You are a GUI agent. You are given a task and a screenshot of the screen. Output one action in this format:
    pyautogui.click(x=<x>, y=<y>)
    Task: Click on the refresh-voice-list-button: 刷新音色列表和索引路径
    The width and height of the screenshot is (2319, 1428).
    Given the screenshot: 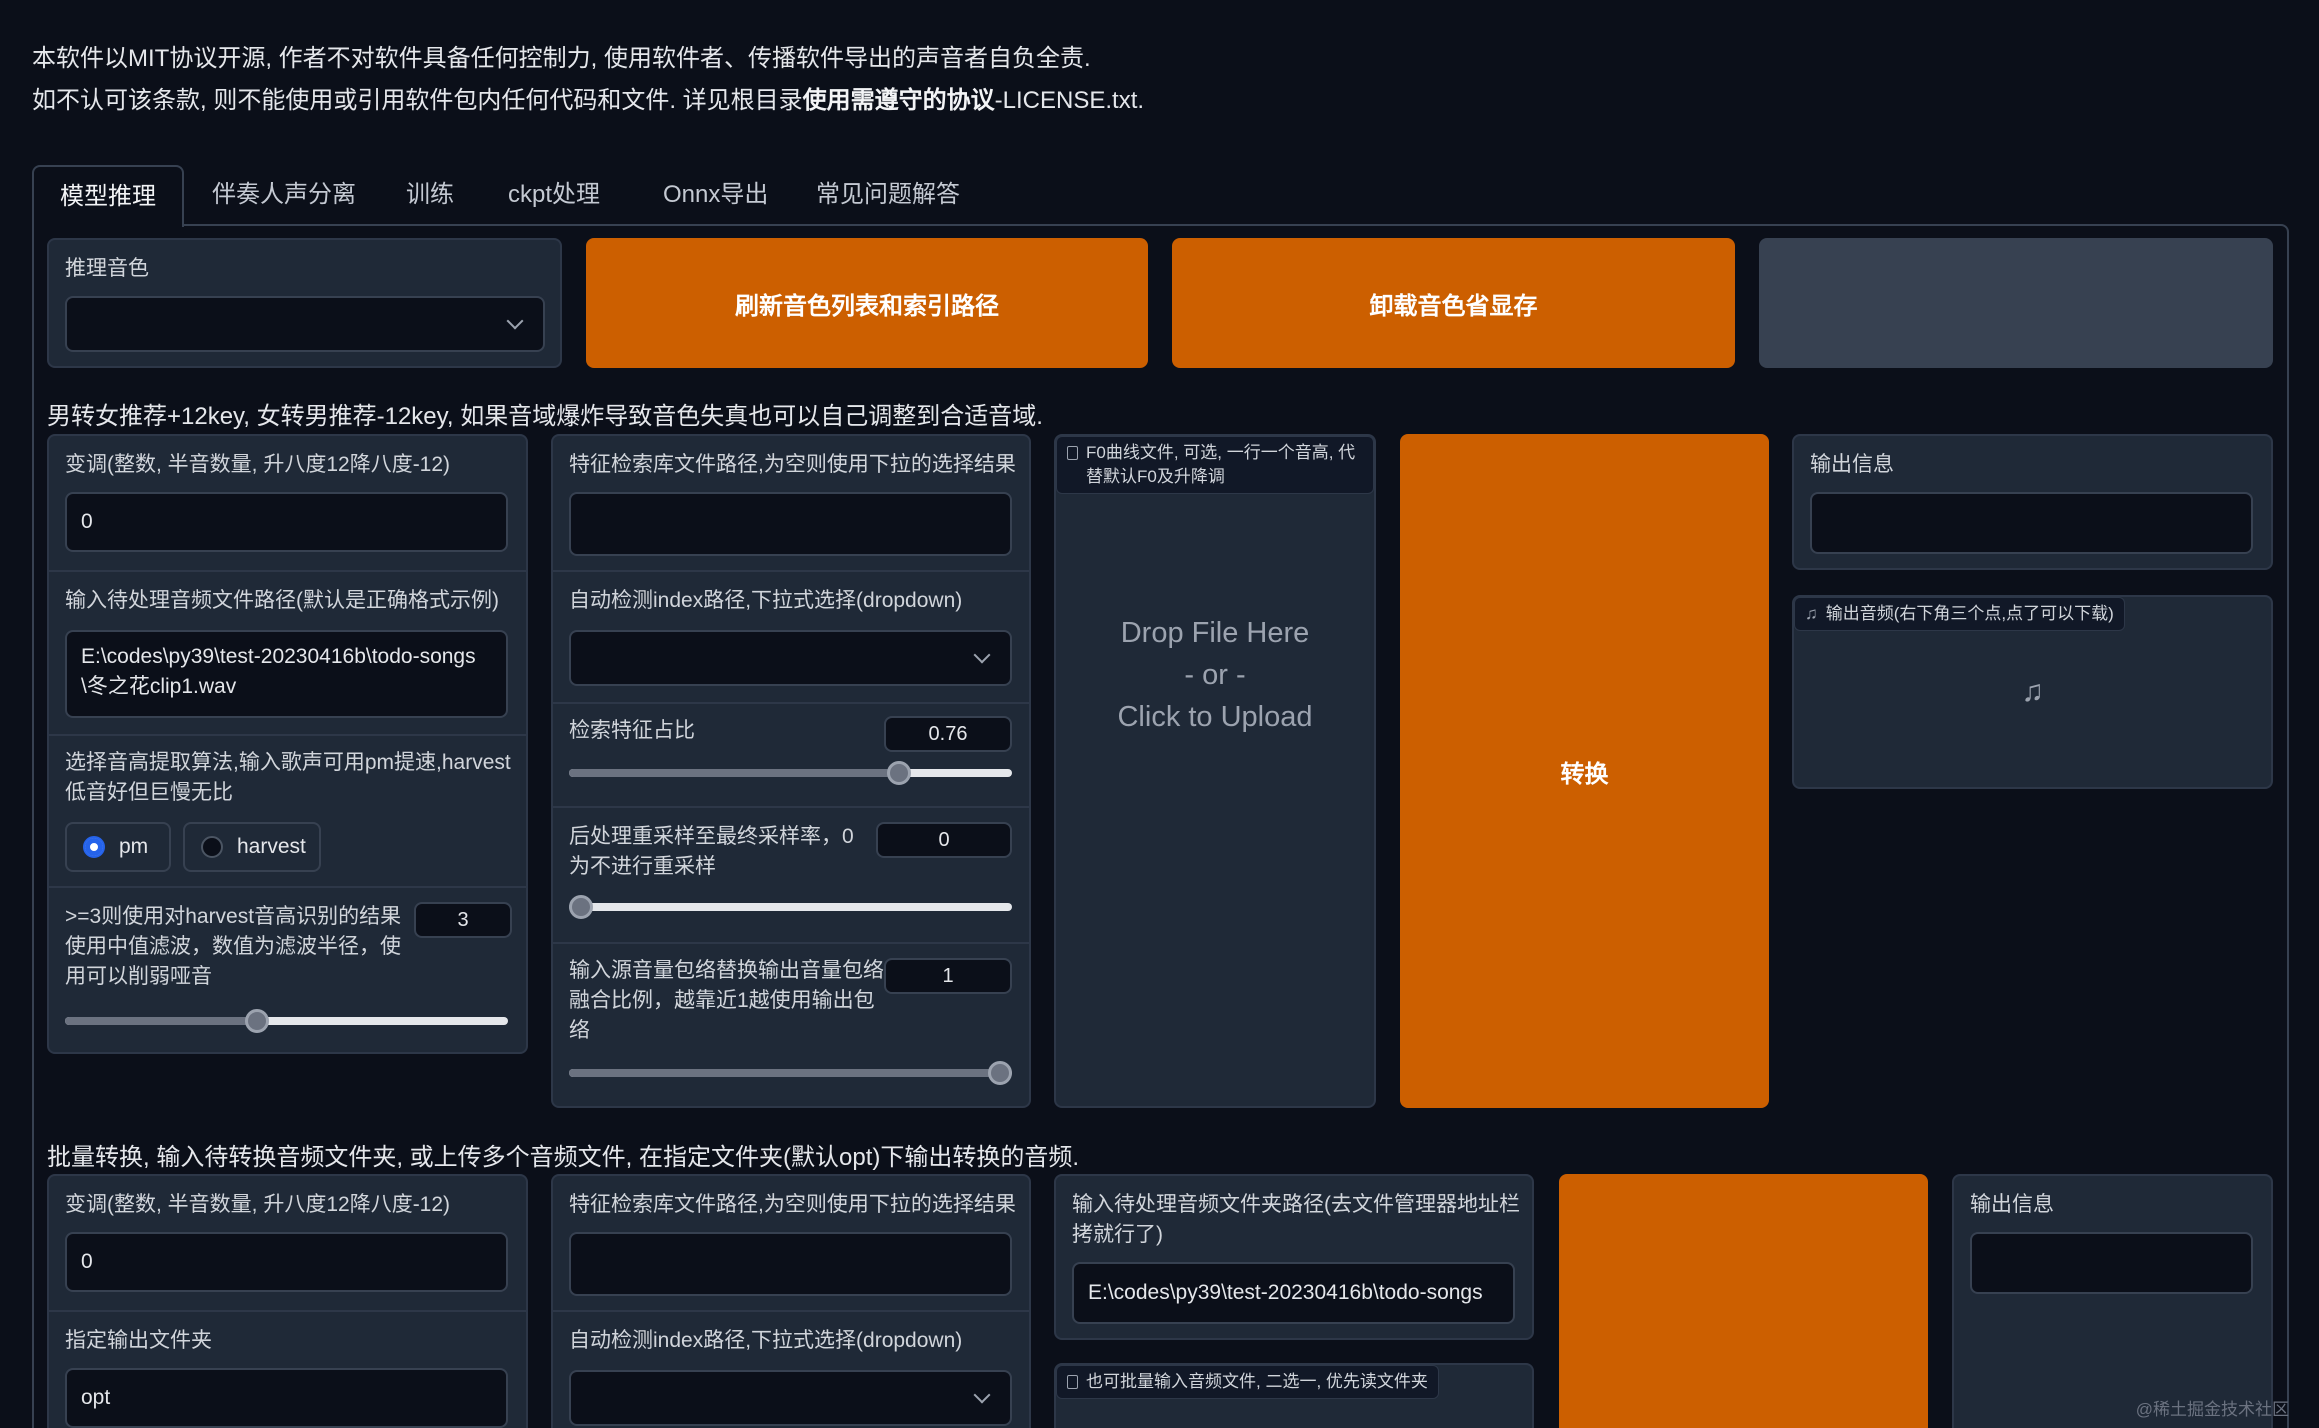 What is the action you would take?
    pyautogui.click(x=867, y=303)
    